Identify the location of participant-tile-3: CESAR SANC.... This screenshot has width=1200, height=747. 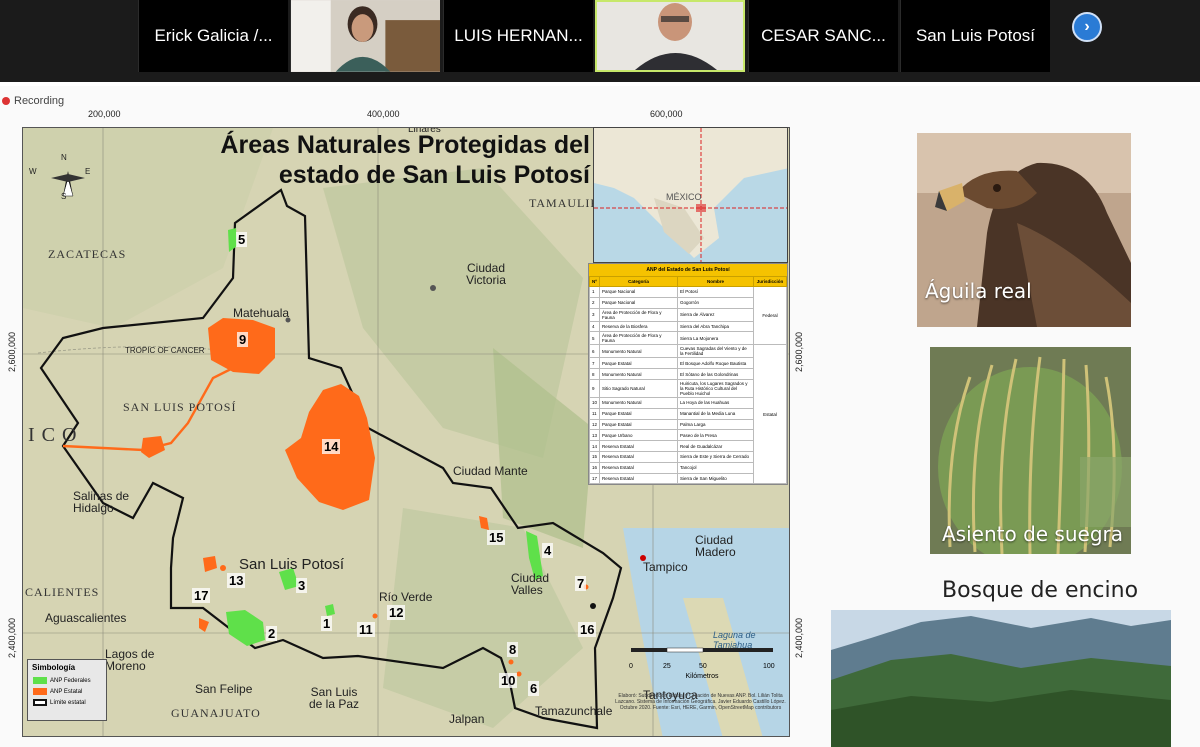
(823, 36).